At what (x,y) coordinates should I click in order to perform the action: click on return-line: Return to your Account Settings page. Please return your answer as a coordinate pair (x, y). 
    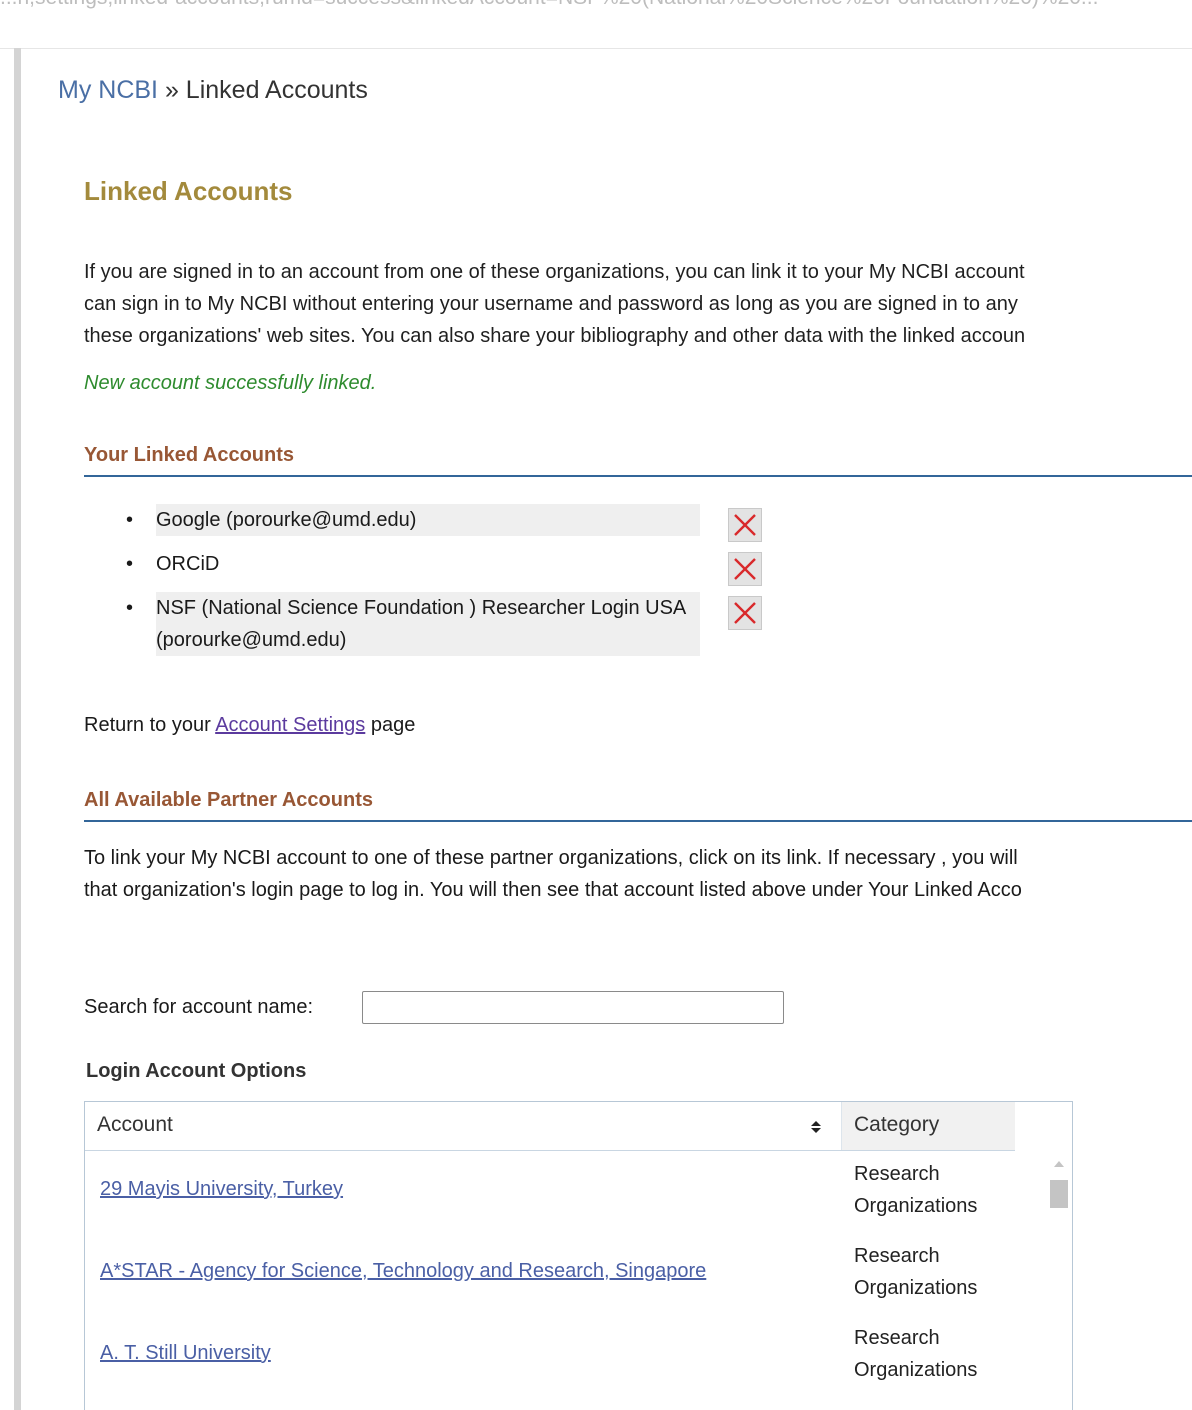
    Looking at the image, I should click on (249, 725).